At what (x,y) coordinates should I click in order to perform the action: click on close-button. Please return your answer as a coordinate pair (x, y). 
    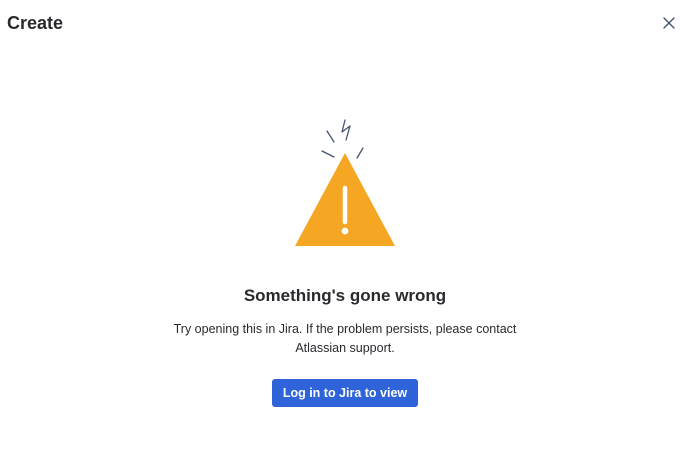
    Looking at the image, I should click on (669, 24).